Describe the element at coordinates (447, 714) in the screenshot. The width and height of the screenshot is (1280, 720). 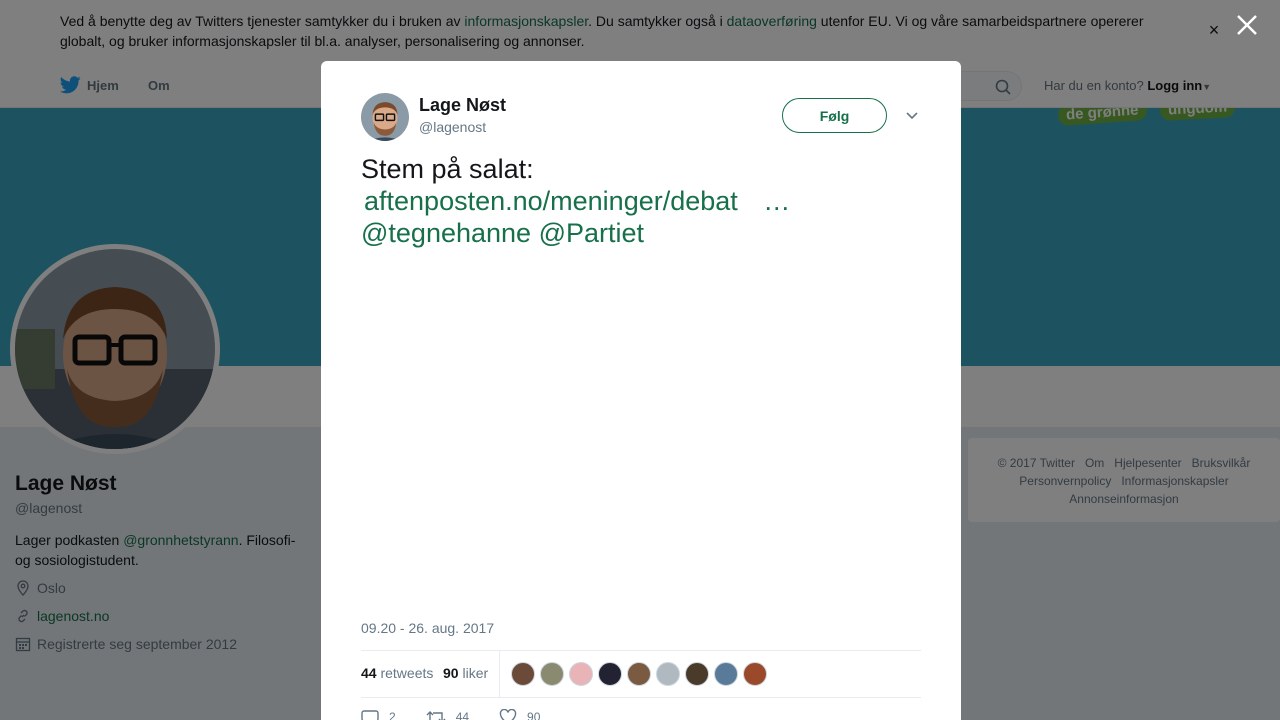
I see `retweet-button: 44` at that location.